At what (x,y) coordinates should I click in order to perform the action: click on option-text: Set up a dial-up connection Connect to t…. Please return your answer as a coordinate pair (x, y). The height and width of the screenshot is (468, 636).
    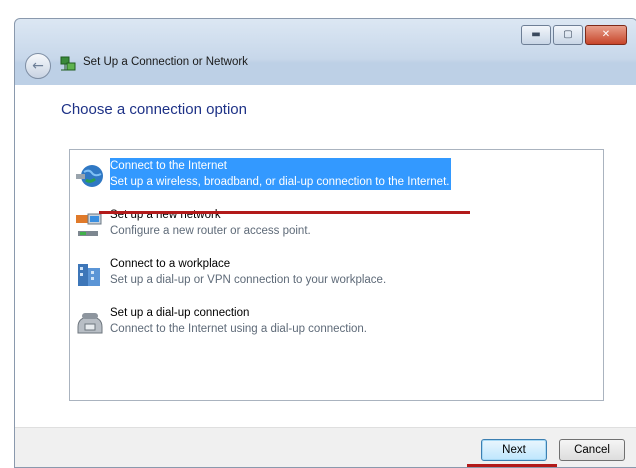
    Looking at the image, I should click on (238, 321).